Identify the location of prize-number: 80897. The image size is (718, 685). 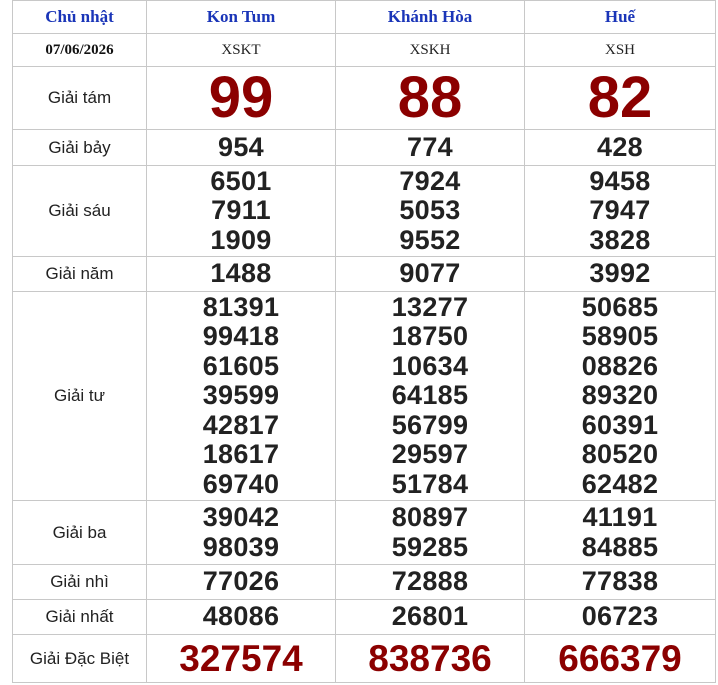
(430, 517).